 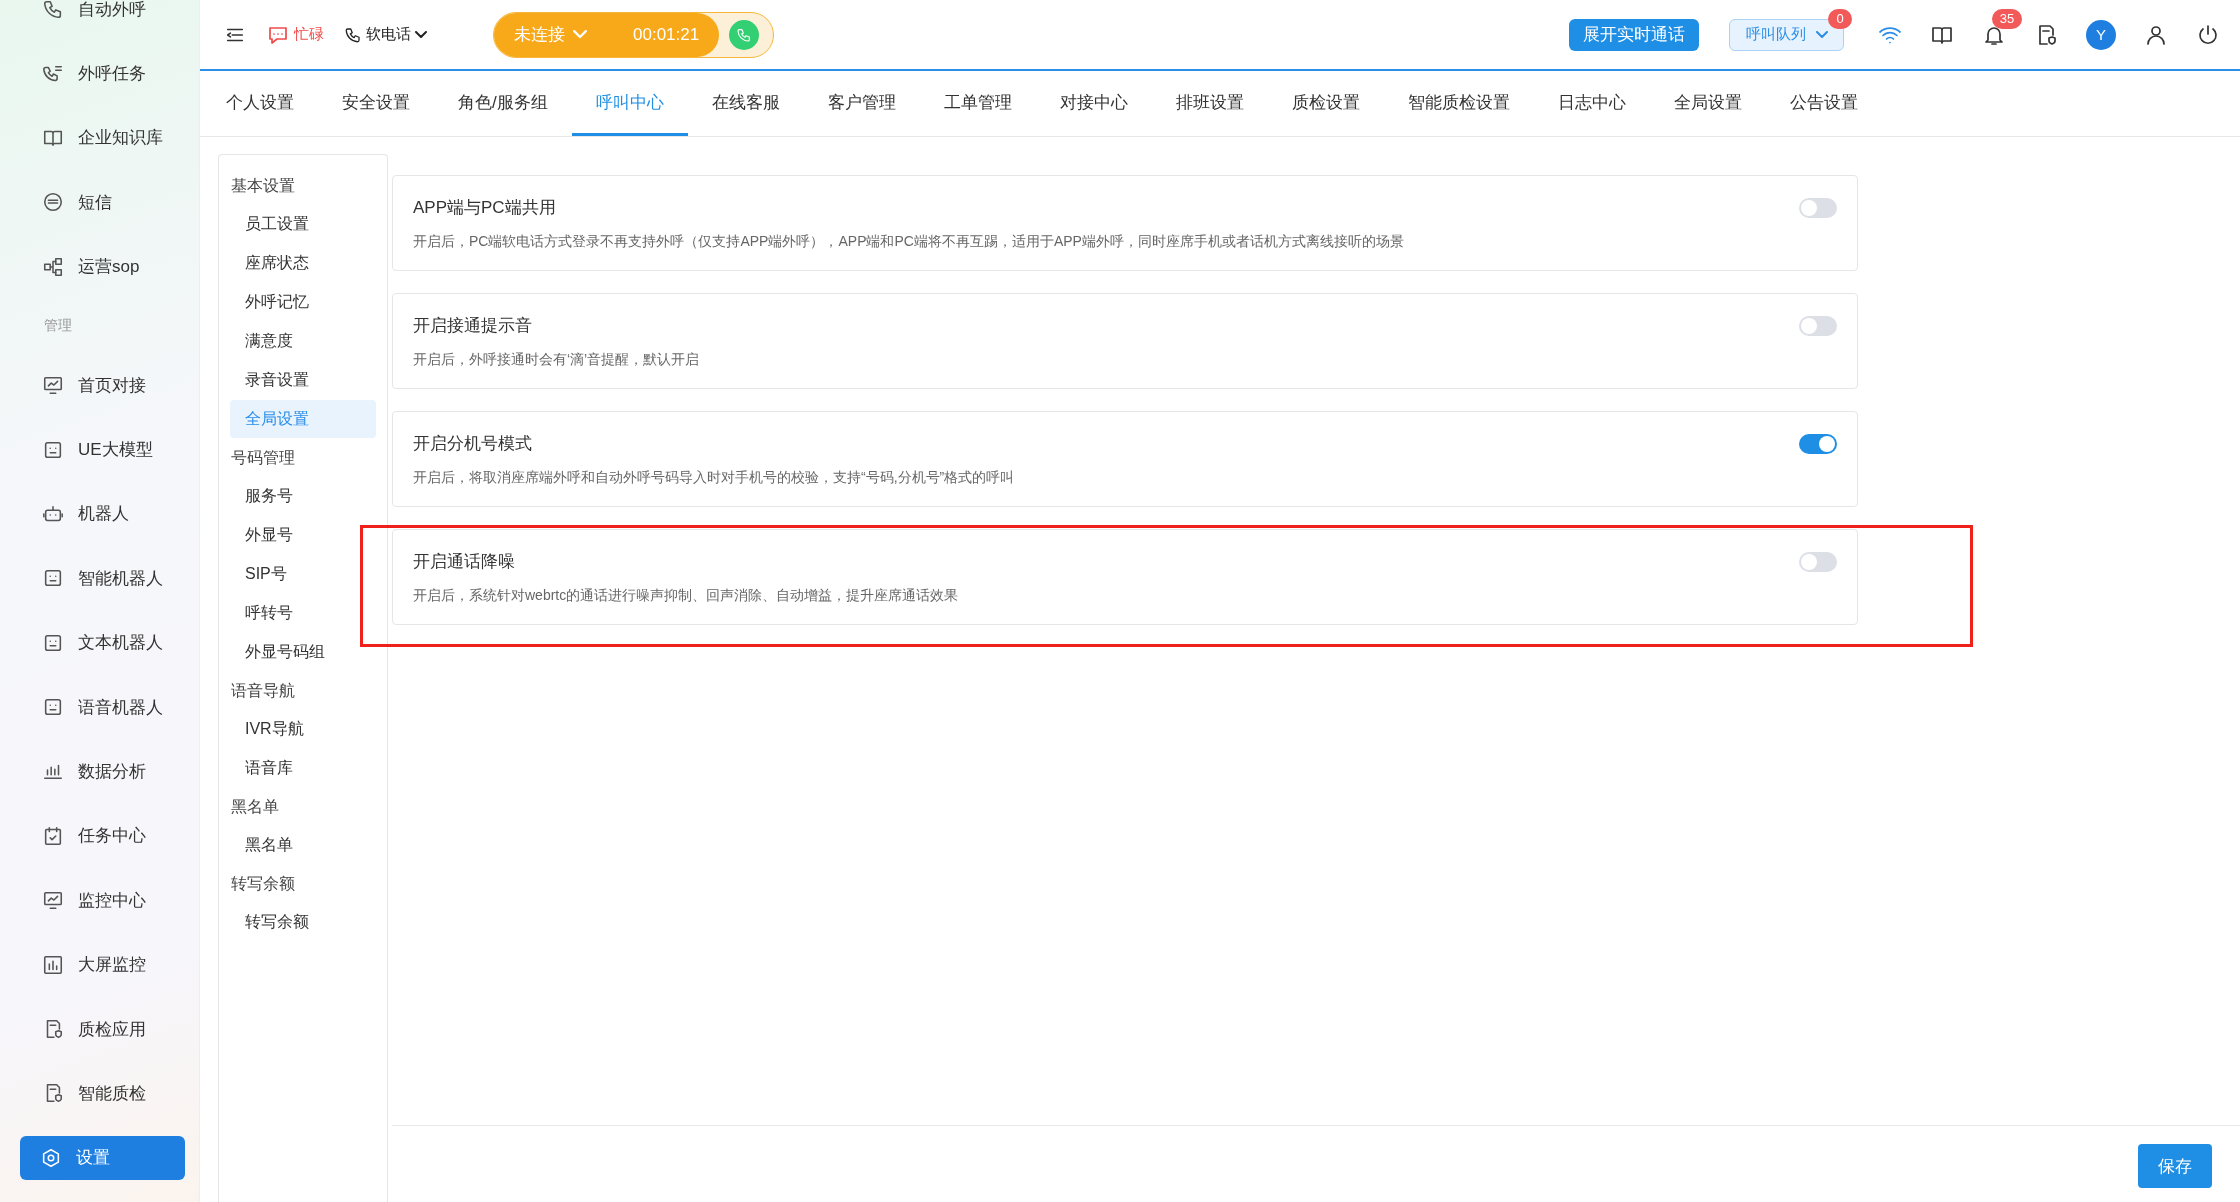 What do you see at coordinates (303, 768) in the screenshot?
I see `nav-item: 语音库` at bounding box center [303, 768].